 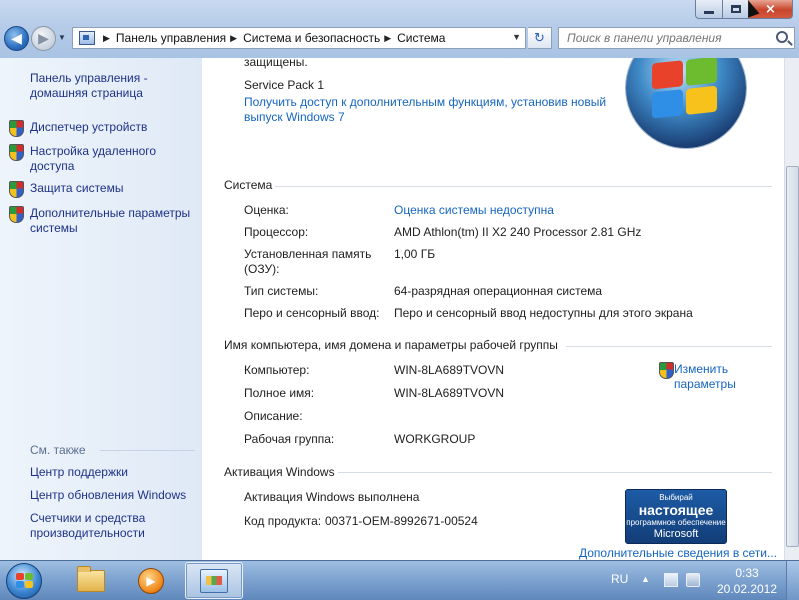 What do you see at coordinates (279, 393) in the screenshot?
I see `full-name-label: Полное имя:` at bounding box center [279, 393].